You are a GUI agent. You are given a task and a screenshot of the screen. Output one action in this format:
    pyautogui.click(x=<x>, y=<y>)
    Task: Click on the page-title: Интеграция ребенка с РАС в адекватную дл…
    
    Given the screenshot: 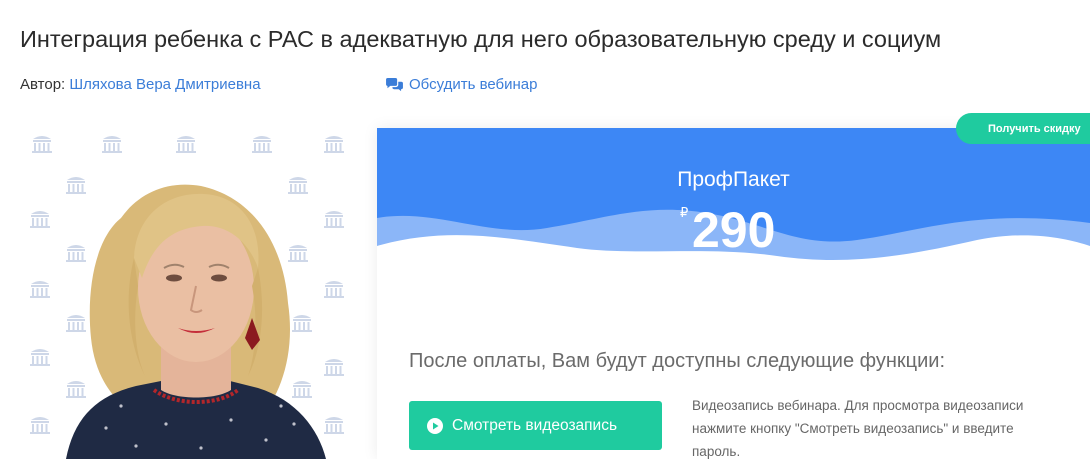 What is the action you would take?
    pyautogui.click(x=481, y=39)
    